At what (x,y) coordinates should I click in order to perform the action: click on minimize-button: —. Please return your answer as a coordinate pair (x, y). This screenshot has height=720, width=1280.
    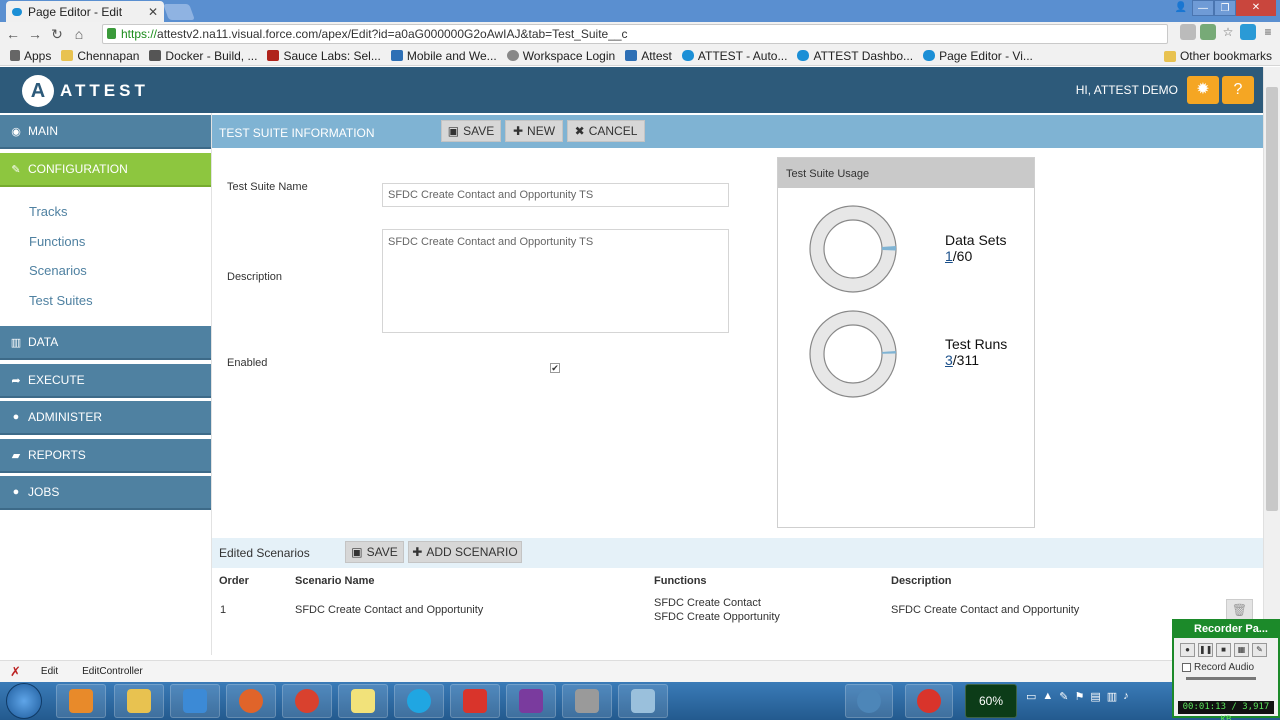
    Looking at the image, I should click on (1203, 8).